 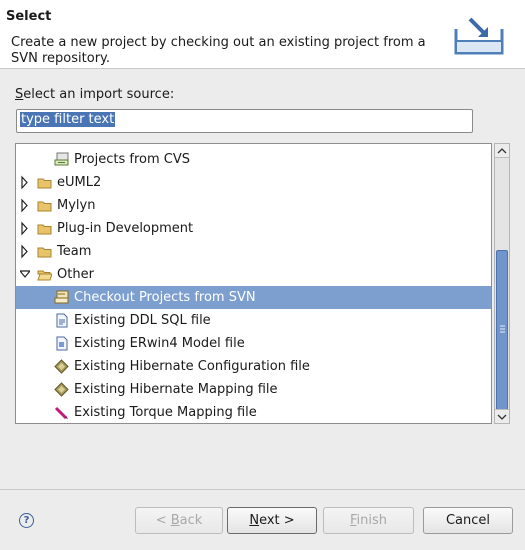 What do you see at coordinates (26, 520) in the screenshot?
I see `help-icon: ?` at bounding box center [26, 520].